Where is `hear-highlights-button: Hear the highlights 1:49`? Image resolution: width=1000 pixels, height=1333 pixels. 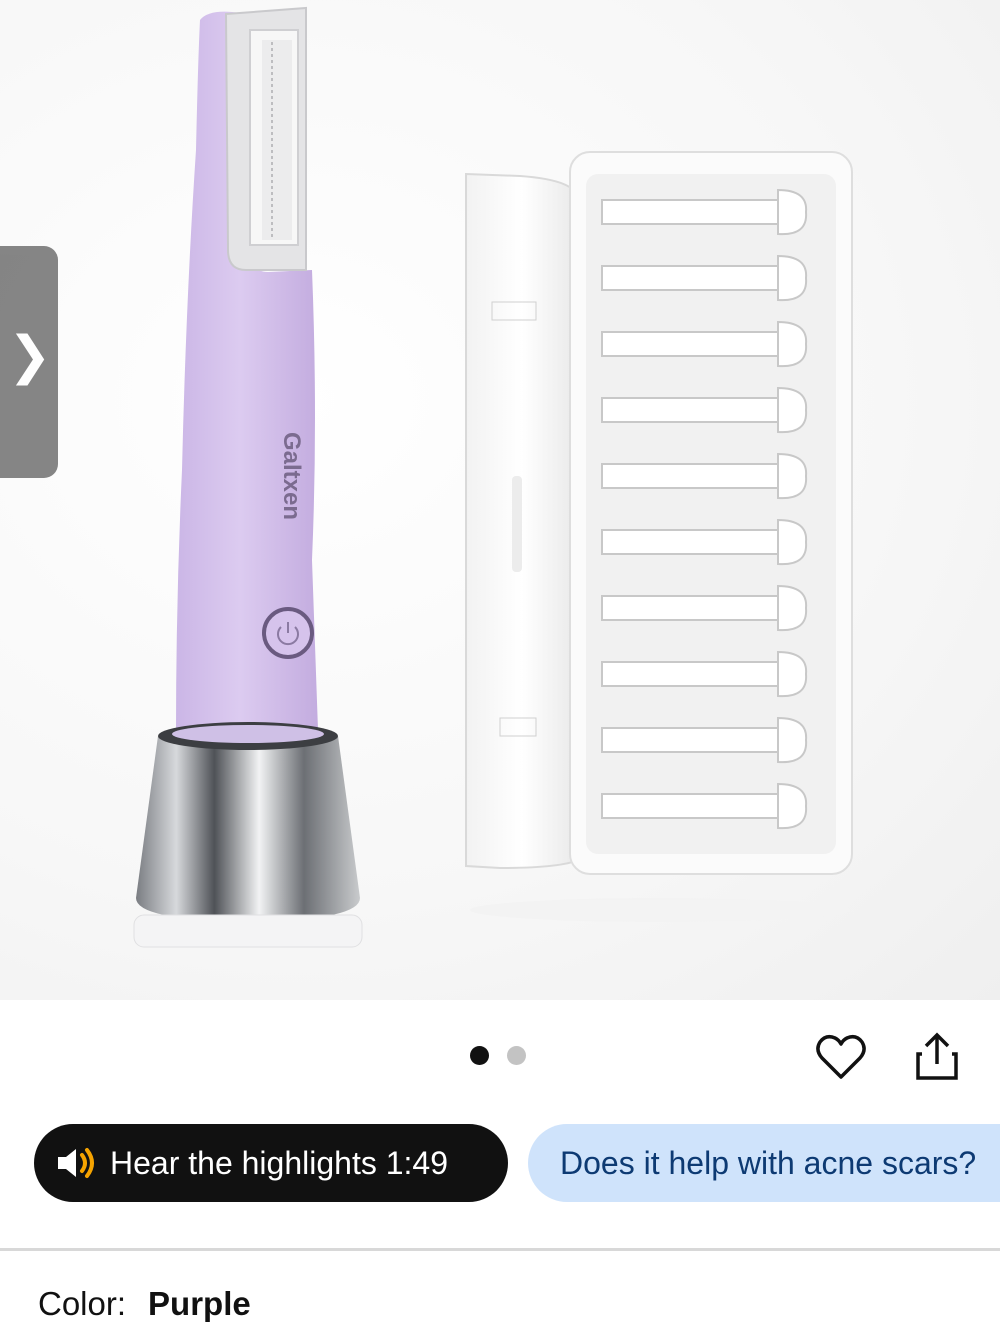
hear-highlights-button: Hear the highlights 1:49 is located at coordinates (271, 1163).